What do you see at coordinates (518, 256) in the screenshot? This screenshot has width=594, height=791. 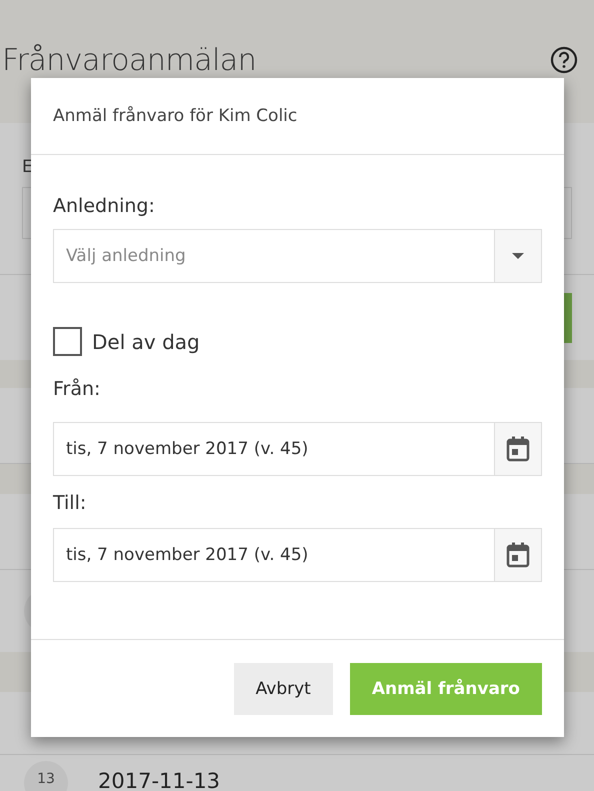 I see `caret-icon` at bounding box center [518, 256].